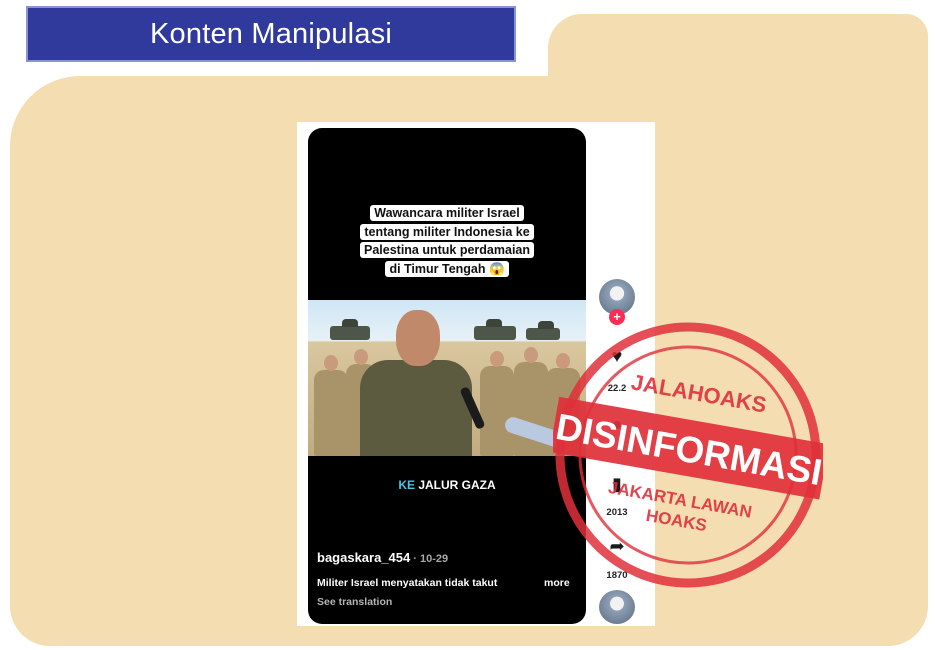  I want to click on stamp-main-text: DISINFORMASI, so click(688, 449).